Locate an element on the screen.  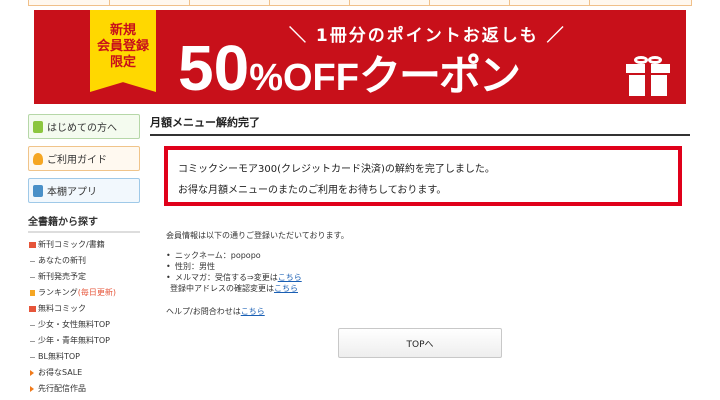
sidebar-button-guide: ご利用ガイド is located at coordinates (84, 158).